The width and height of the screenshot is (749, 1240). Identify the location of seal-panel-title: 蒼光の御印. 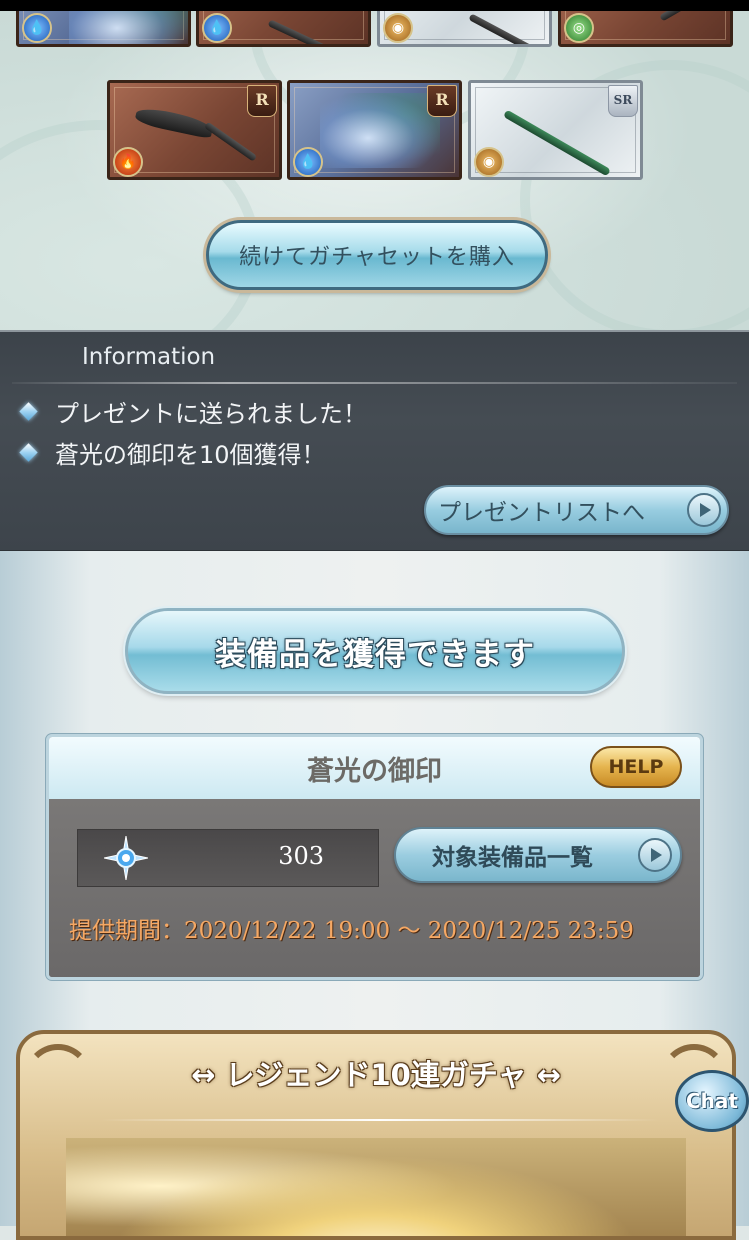
(374, 771).